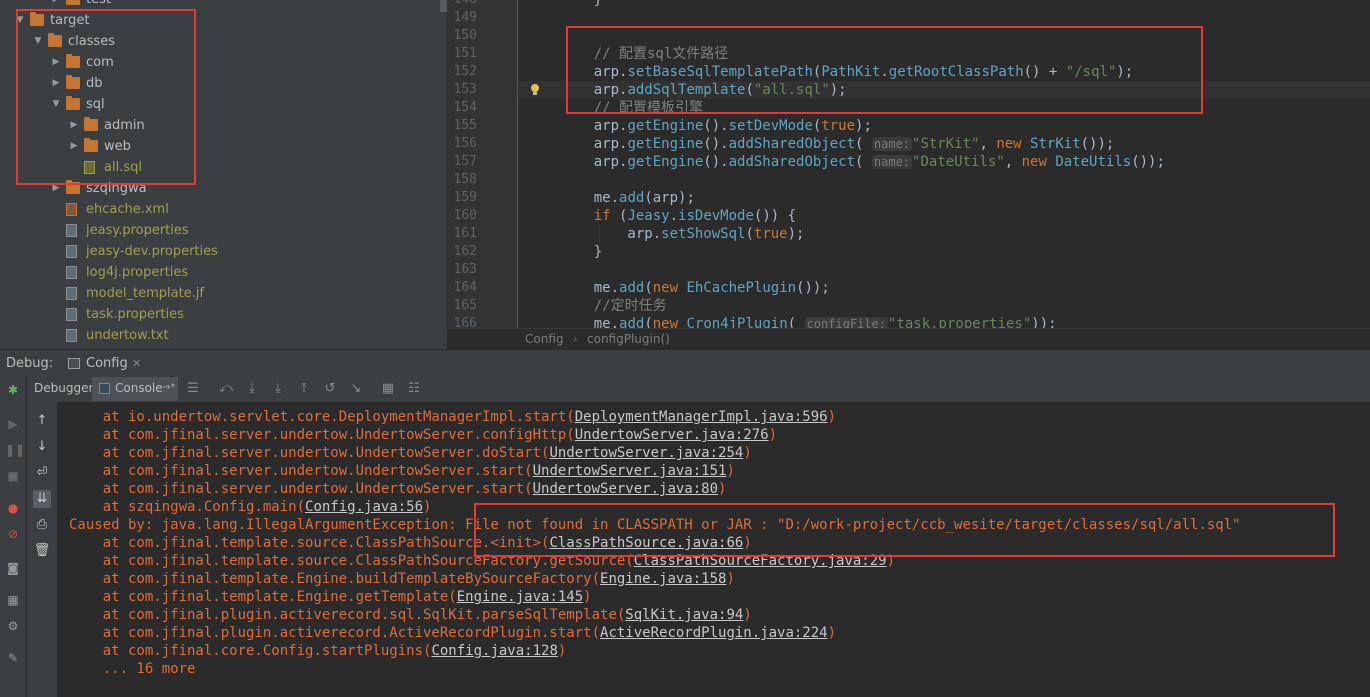 The width and height of the screenshot is (1370, 697). Describe the element at coordinates (625, 489) in the screenshot. I see `stacktrace-link: UndertowServer.java:80` at that location.